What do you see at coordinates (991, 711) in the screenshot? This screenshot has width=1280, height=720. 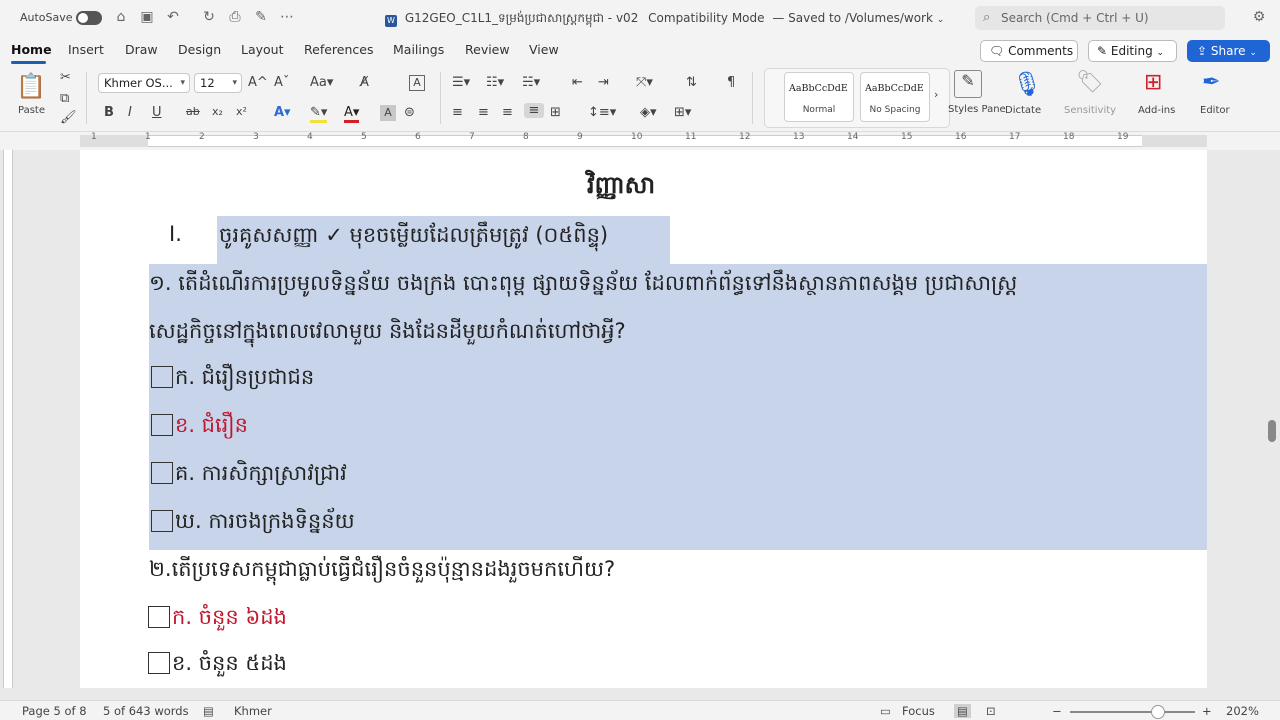 I see `web-layout-icon: ⊡` at bounding box center [991, 711].